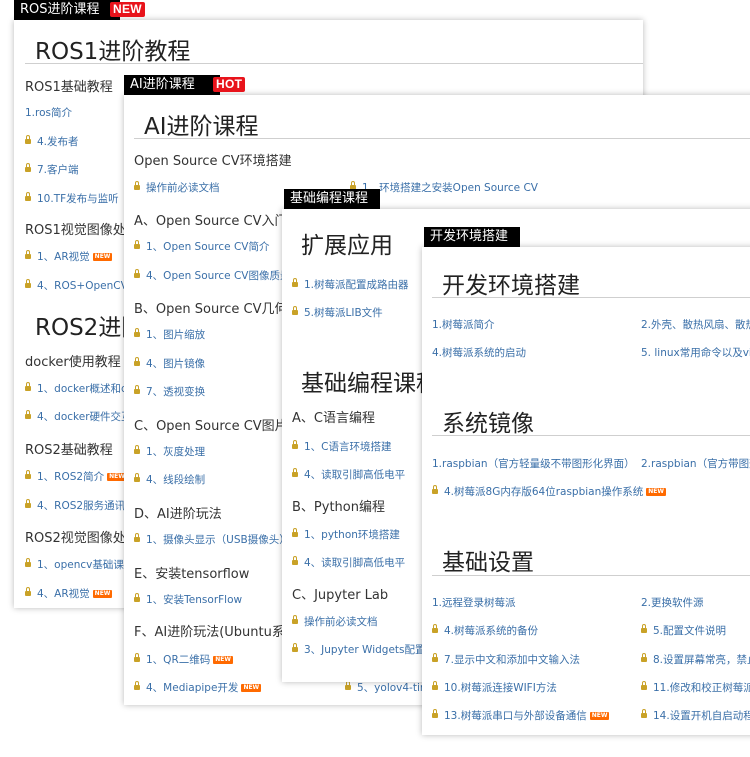 The width and height of the screenshot is (750, 757). I want to click on link-mediapipe: 4、Mediapipe开发 NEW, so click(198, 687).